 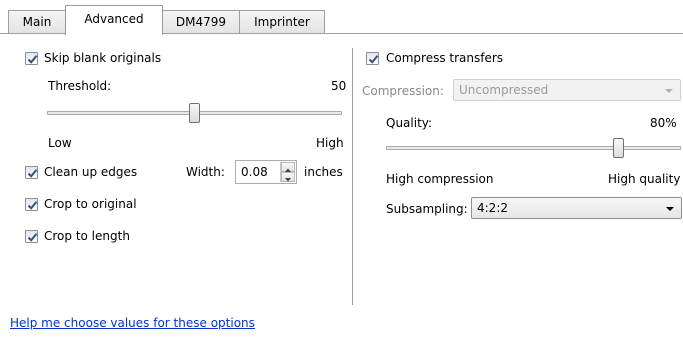 I want to click on spin-buttons, so click(x=287, y=172).